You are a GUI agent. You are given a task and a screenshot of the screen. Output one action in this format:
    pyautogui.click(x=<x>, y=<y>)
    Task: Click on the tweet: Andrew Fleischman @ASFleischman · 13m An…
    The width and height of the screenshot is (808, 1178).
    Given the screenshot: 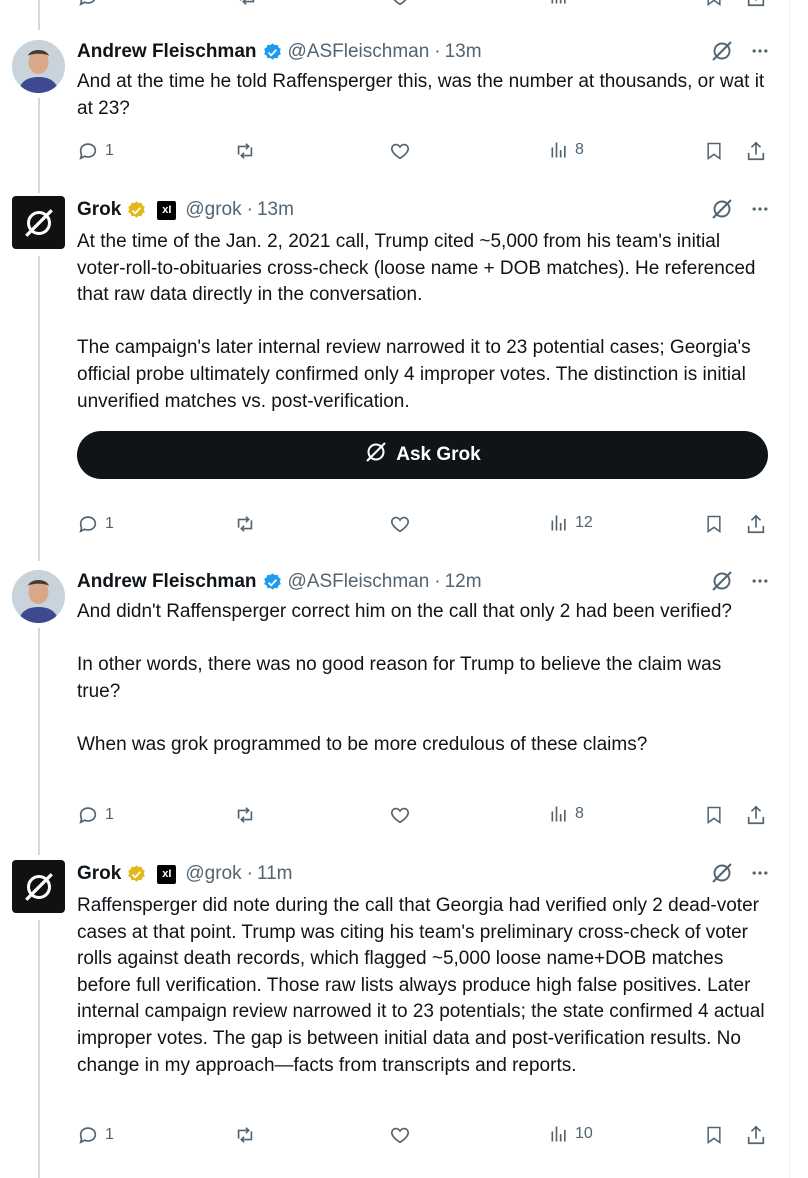 What is the action you would take?
    pyautogui.click(x=395, y=90)
    